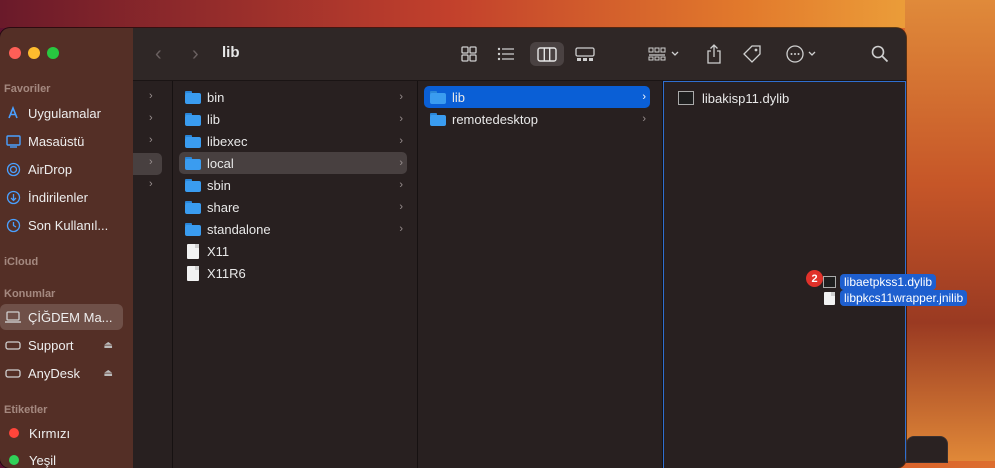 The image size is (995, 468). What do you see at coordinates (13, 169) in the screenshot?
I see `airdrop-icon` at bounding box center [13, 169].